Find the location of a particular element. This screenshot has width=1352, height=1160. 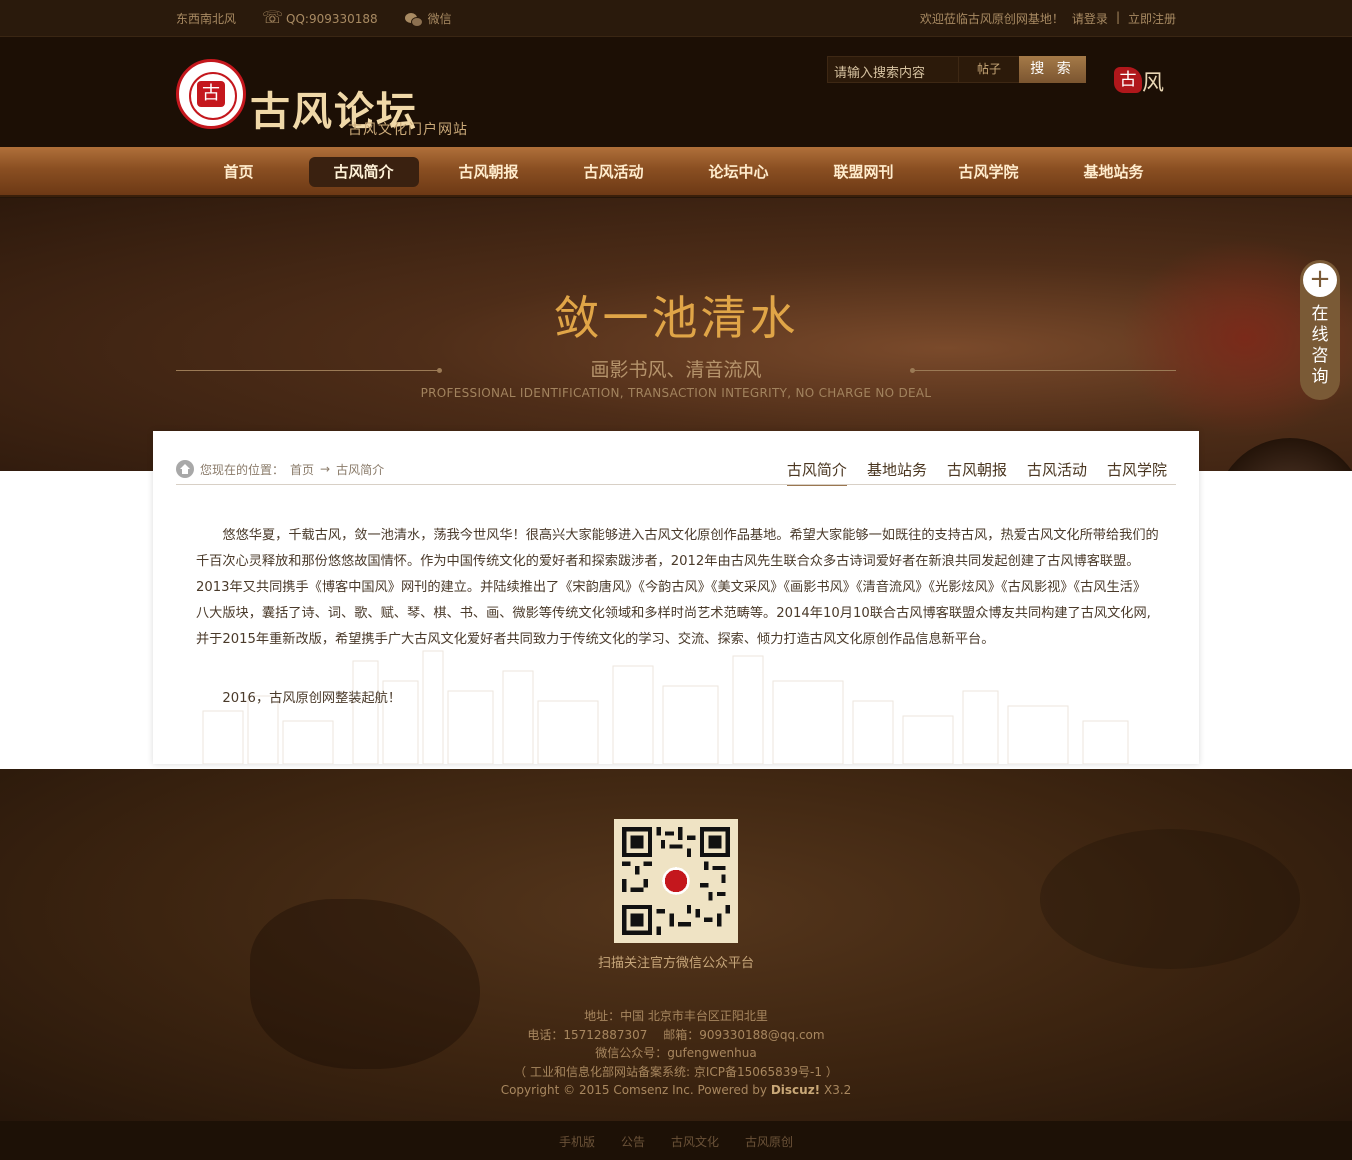

footer-link: 手机版 is located at coordinates (577, 1141).